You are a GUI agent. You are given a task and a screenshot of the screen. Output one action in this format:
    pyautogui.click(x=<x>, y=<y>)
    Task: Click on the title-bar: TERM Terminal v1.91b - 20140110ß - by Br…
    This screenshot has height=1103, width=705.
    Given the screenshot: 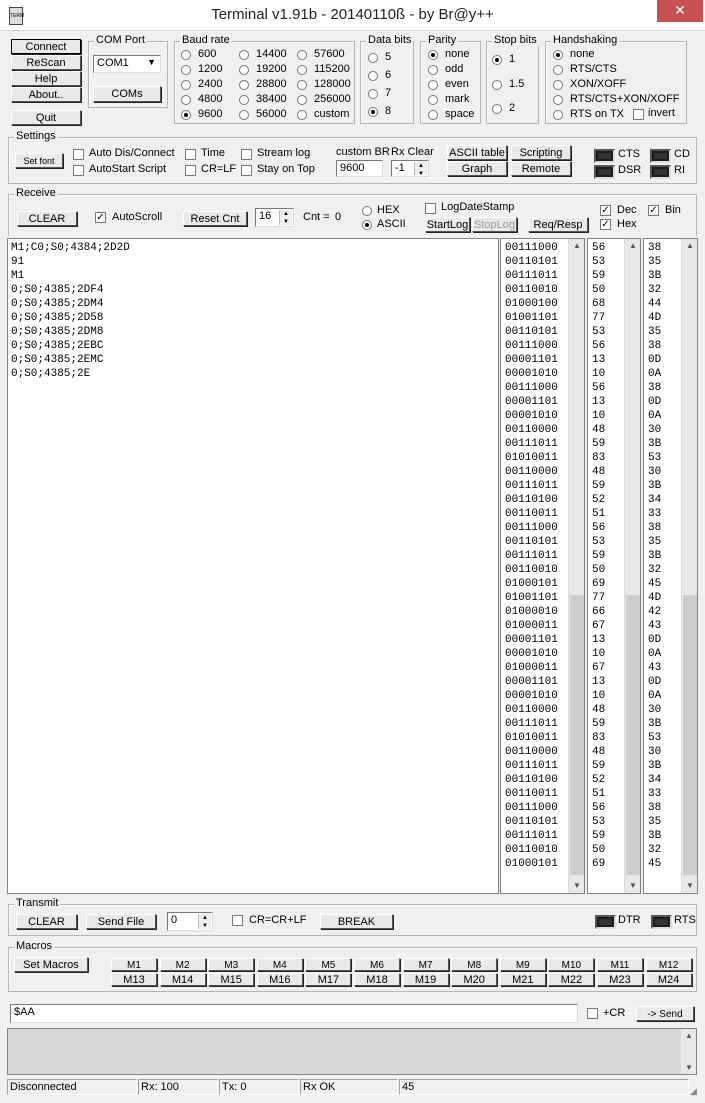 What is the action you would take?
    pyautogui.click(x=352, y=15)
    